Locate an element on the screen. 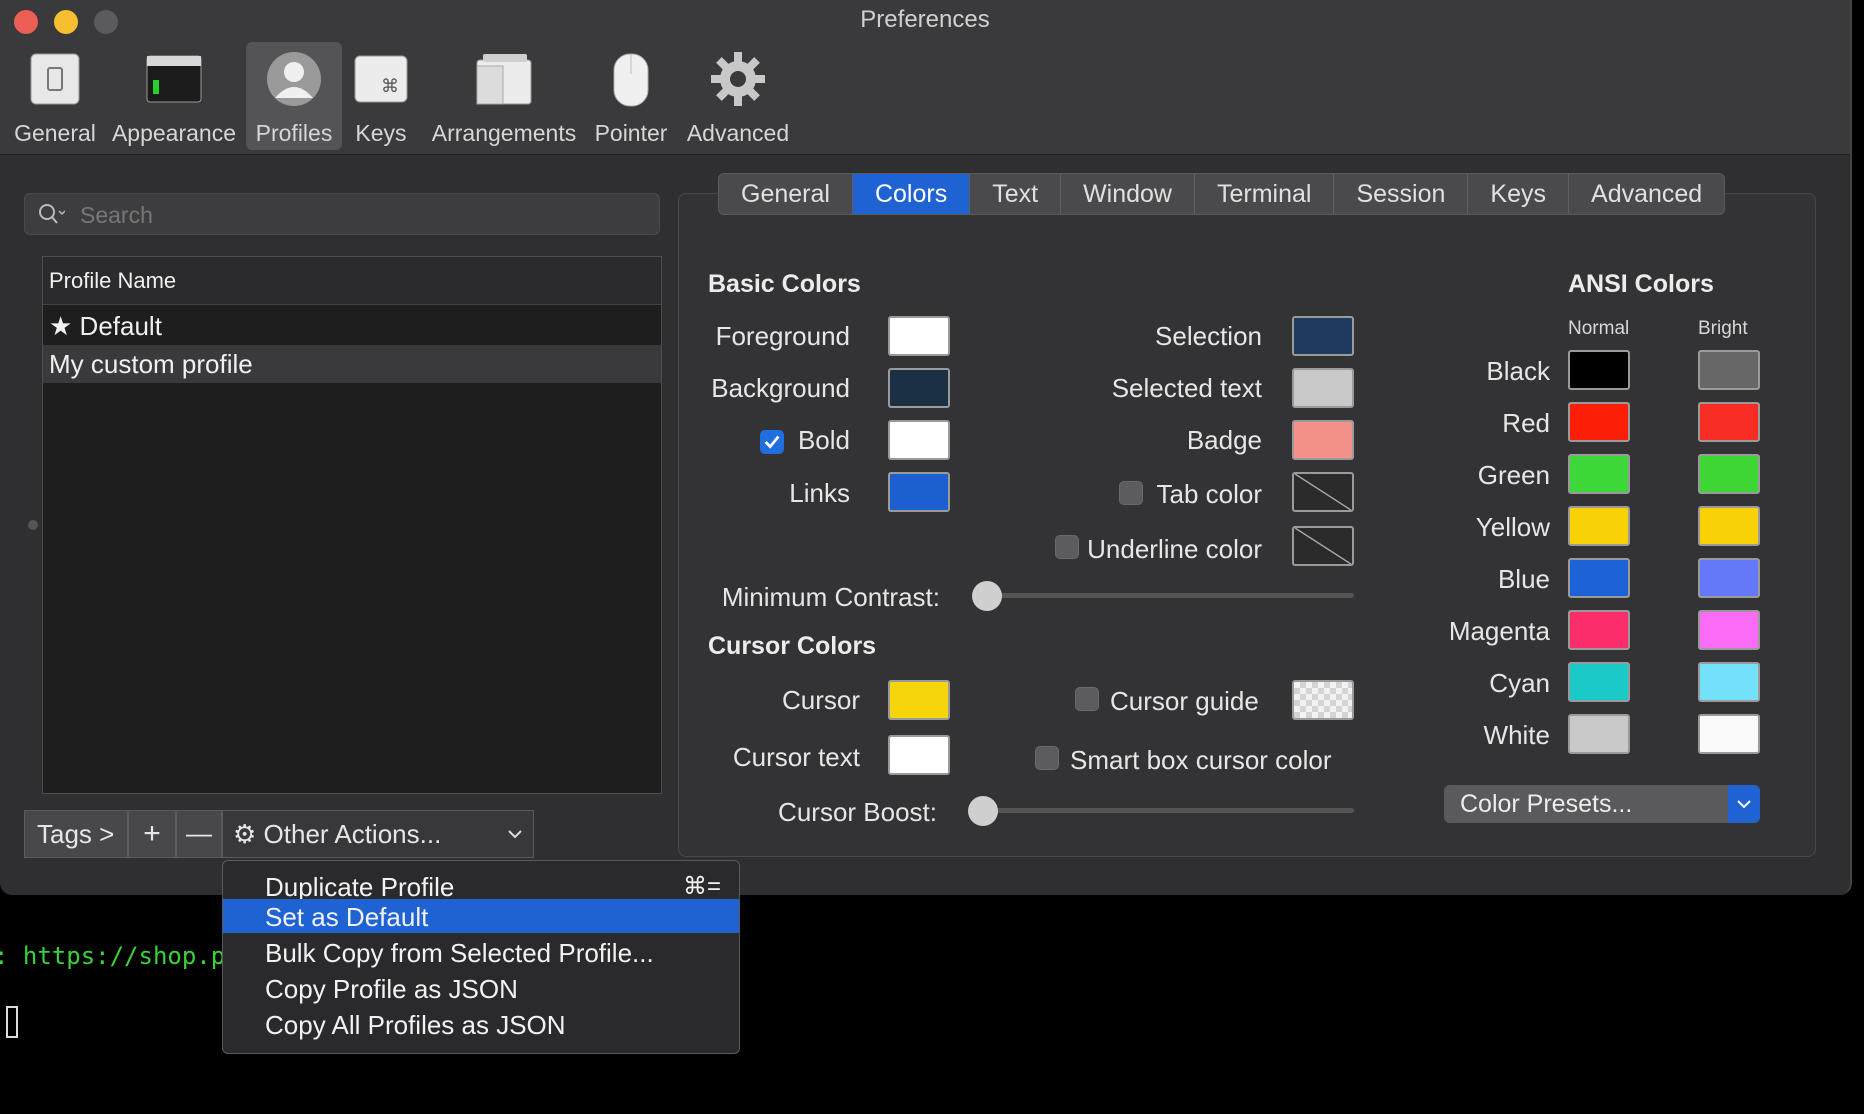  minimum-contrast-knob is located at coordinates (987, 596).